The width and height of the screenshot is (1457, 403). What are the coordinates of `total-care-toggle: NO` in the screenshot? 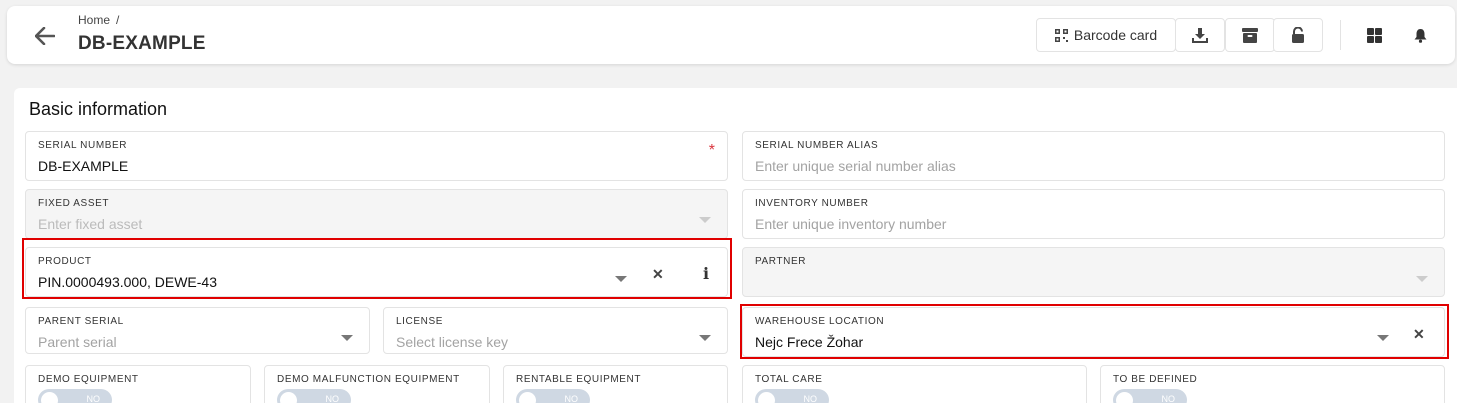 It's located at (792, 396).